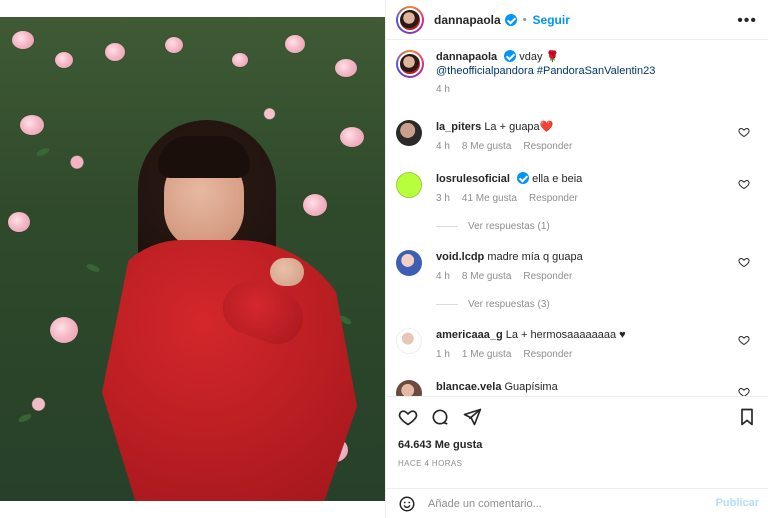 Image resolution: width=768 pixels, height=518 pixels. Describe the element at coordinates (551, 20) in the screenshot. I see `follow-button: Seguir` at that location.